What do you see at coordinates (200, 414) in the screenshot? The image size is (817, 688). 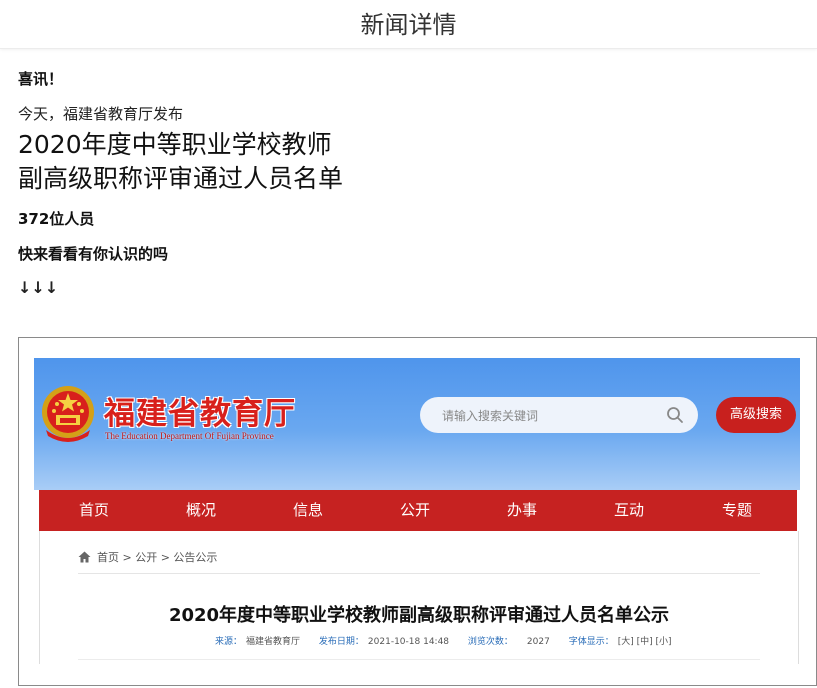 I see `site-name: 福建省教育厅` at bounding box center [200, 414].